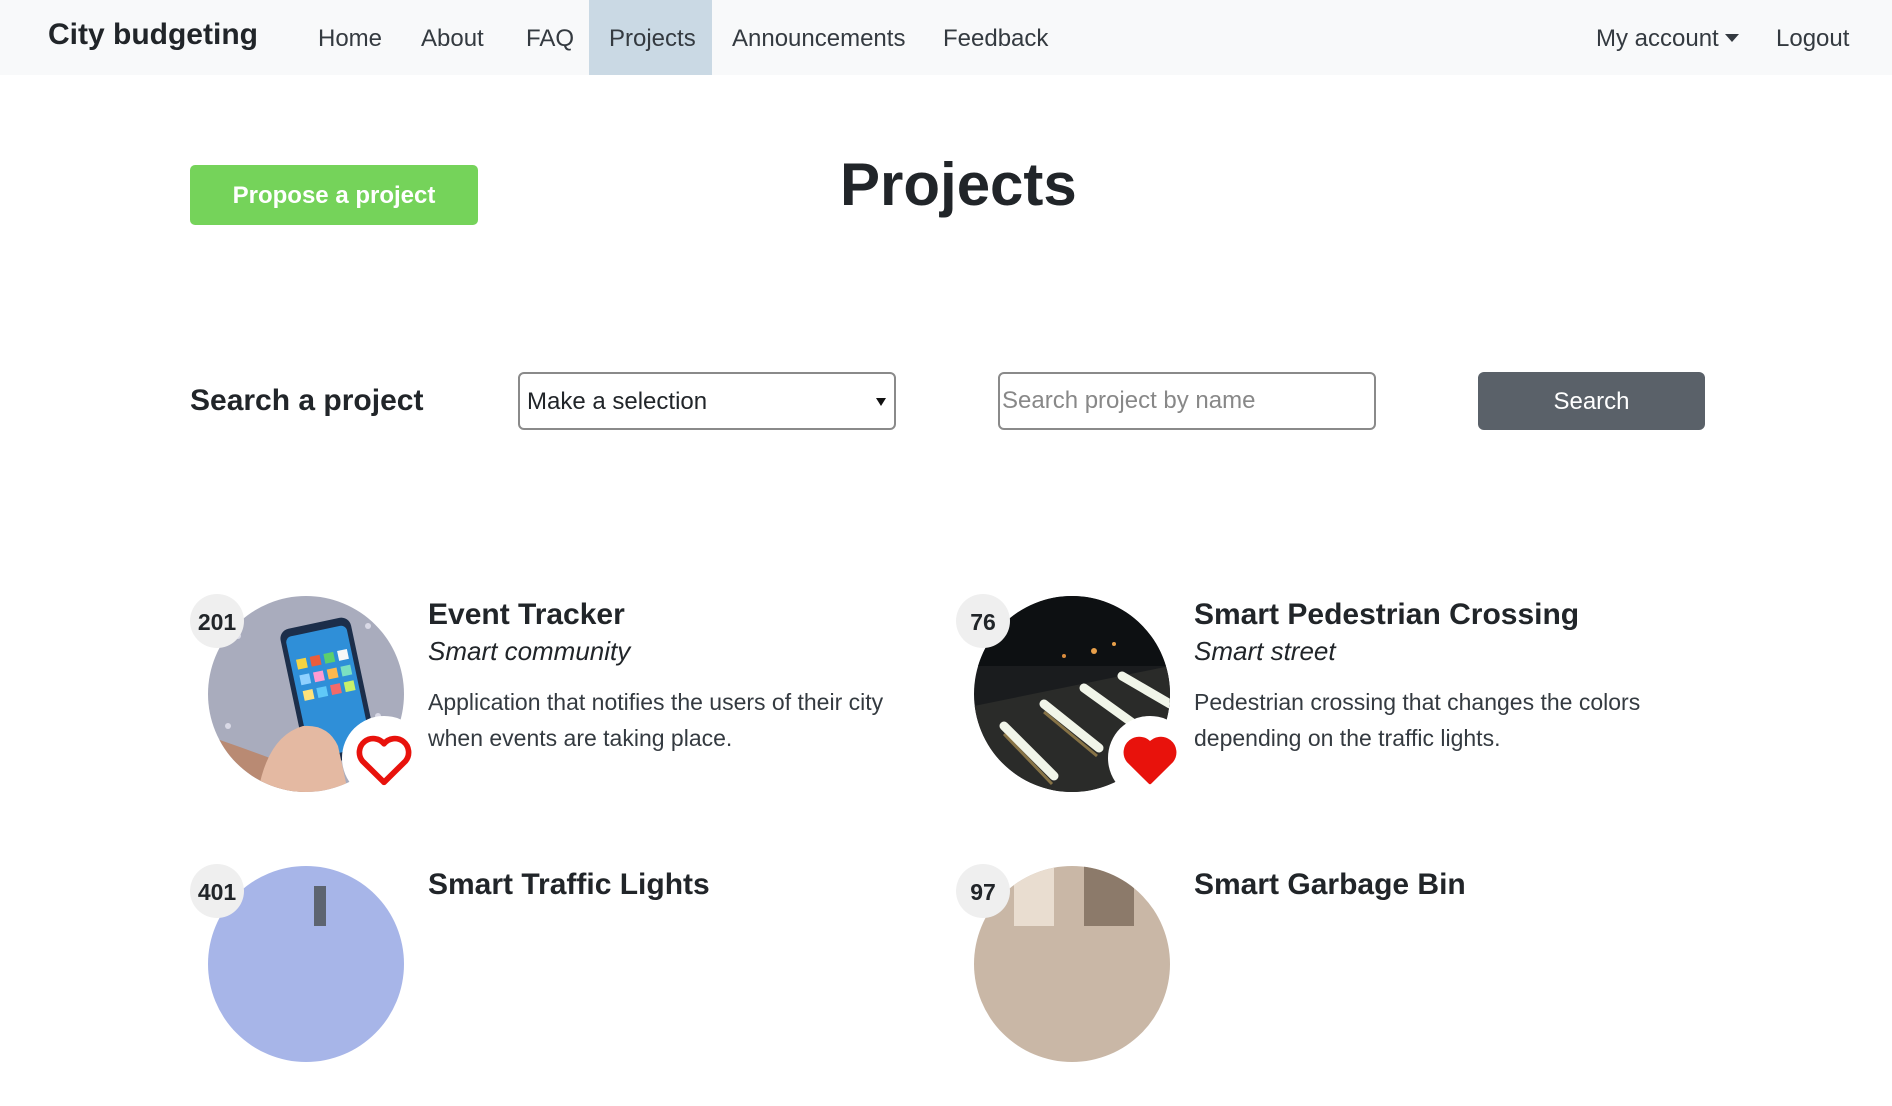  What do you see at coordinates (1591, 401) in the screenshot?
I see `search-button: Search` at bounding box center [1591, 401].